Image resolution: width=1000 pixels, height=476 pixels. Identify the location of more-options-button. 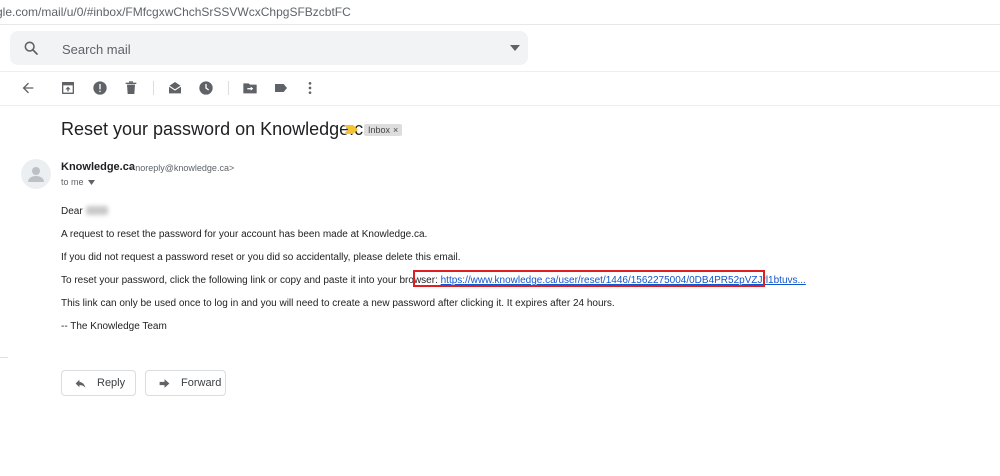
(310, 88).